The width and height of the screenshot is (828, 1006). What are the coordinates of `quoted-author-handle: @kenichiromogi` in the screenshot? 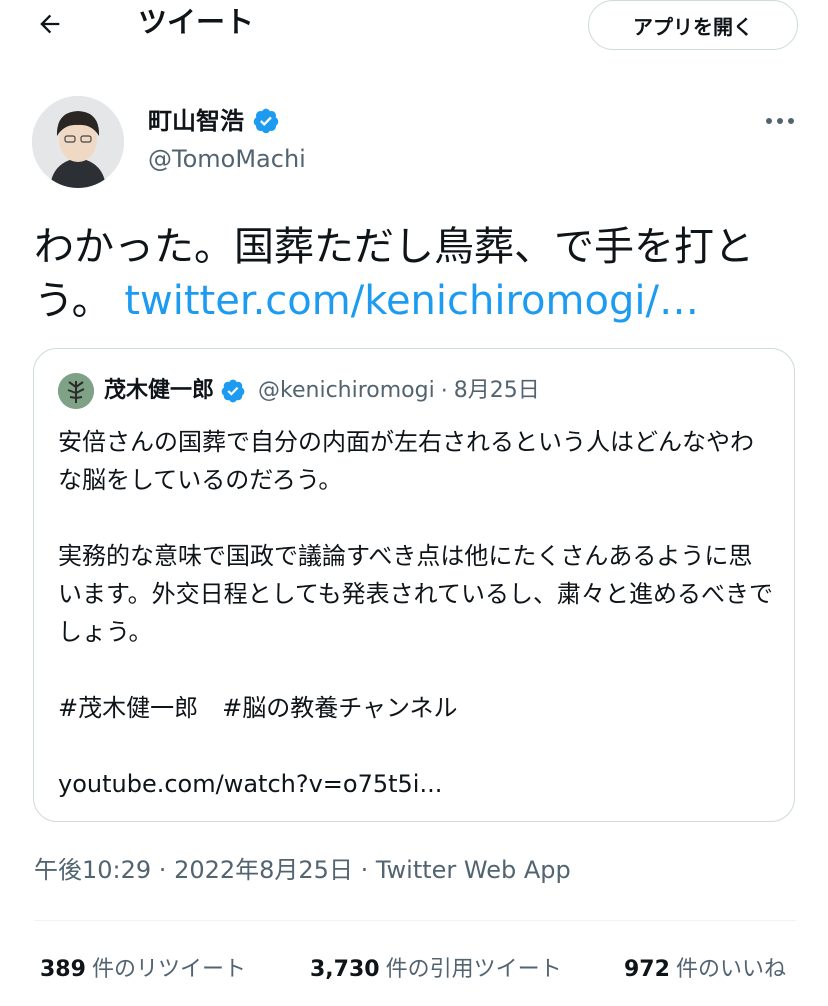 It's located at (346, 390).